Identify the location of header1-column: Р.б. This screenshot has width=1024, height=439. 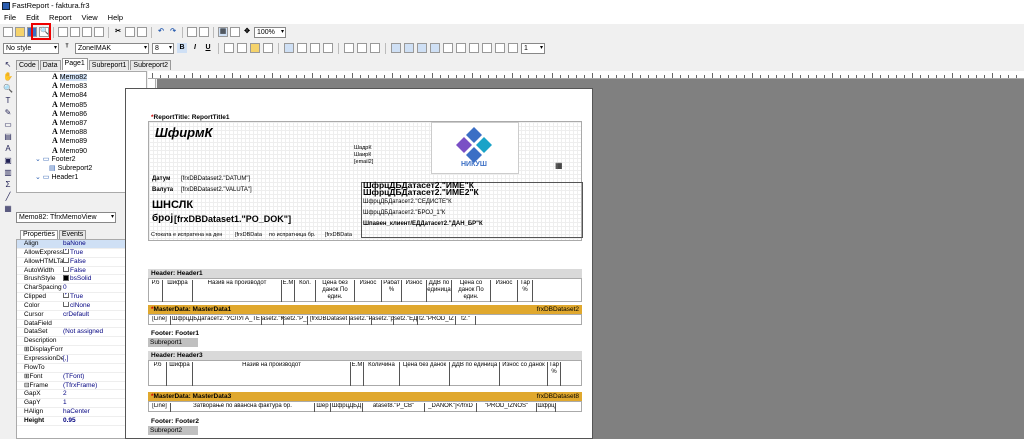
(156, 291).